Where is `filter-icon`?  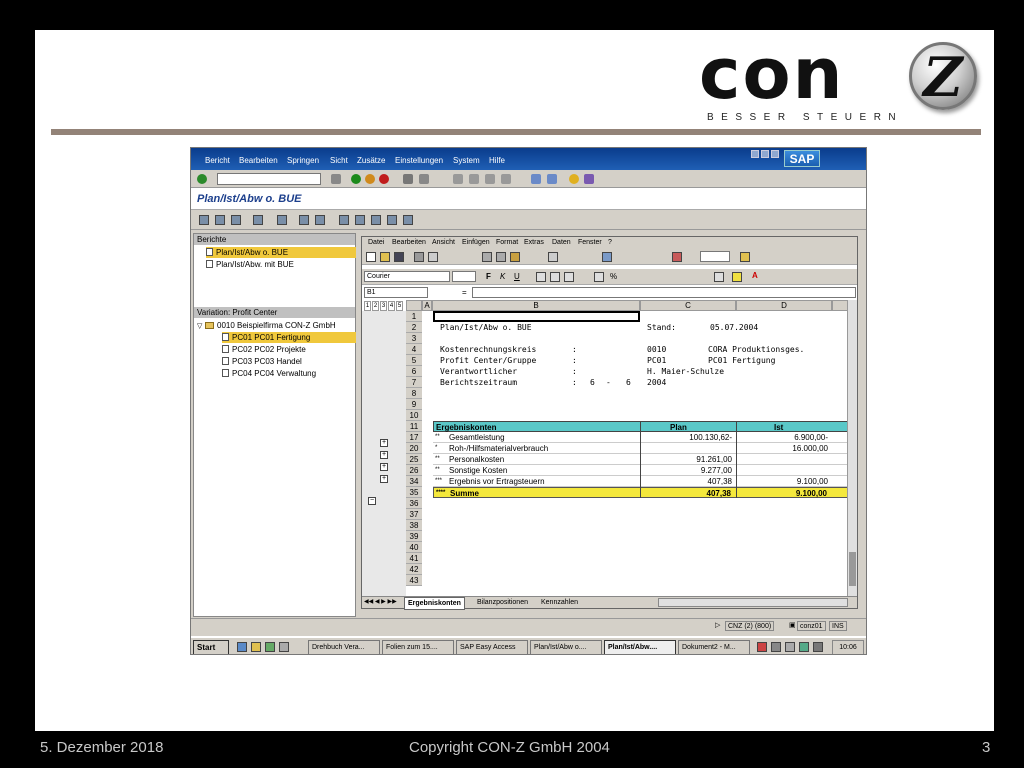
filter-icon is located at coordinates (258, 220).